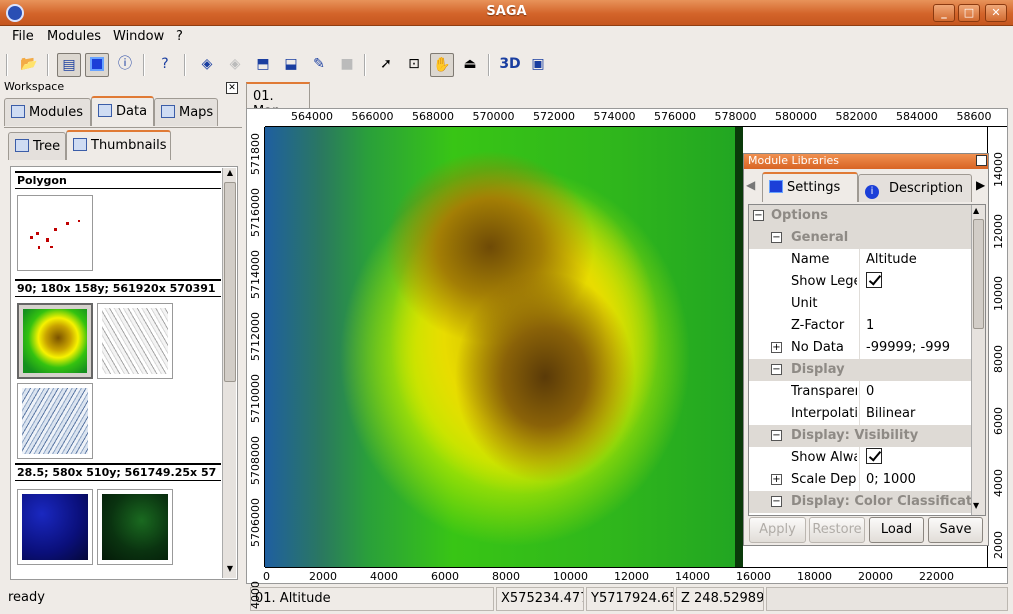  I want to click on apply-button: Apply, so click(777, 530).